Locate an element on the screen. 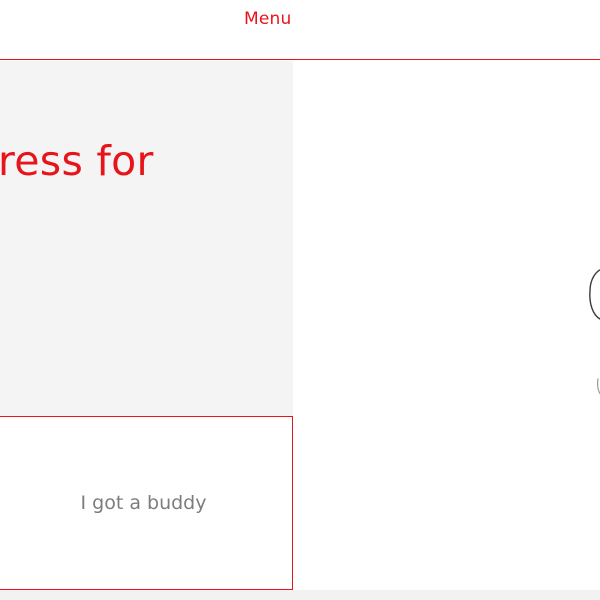 The width and height of the screenshot is (600, 600). option-card-buddy: I got a buddy is located at coordinates (146, 503).